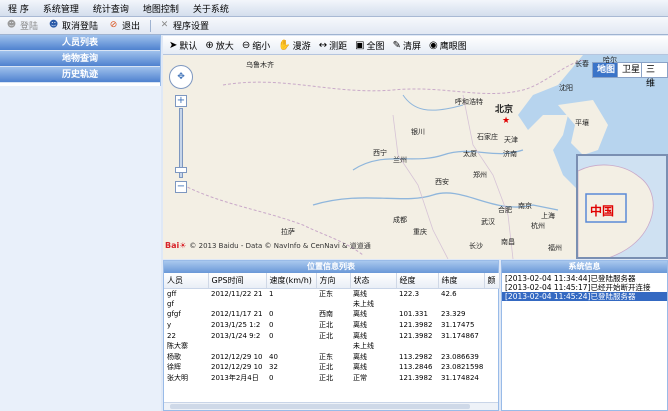  What do you see at coordinates (174, 367) in the screenshot?
I see `table-cell: 徐辉` at bounding box center [174, 367].